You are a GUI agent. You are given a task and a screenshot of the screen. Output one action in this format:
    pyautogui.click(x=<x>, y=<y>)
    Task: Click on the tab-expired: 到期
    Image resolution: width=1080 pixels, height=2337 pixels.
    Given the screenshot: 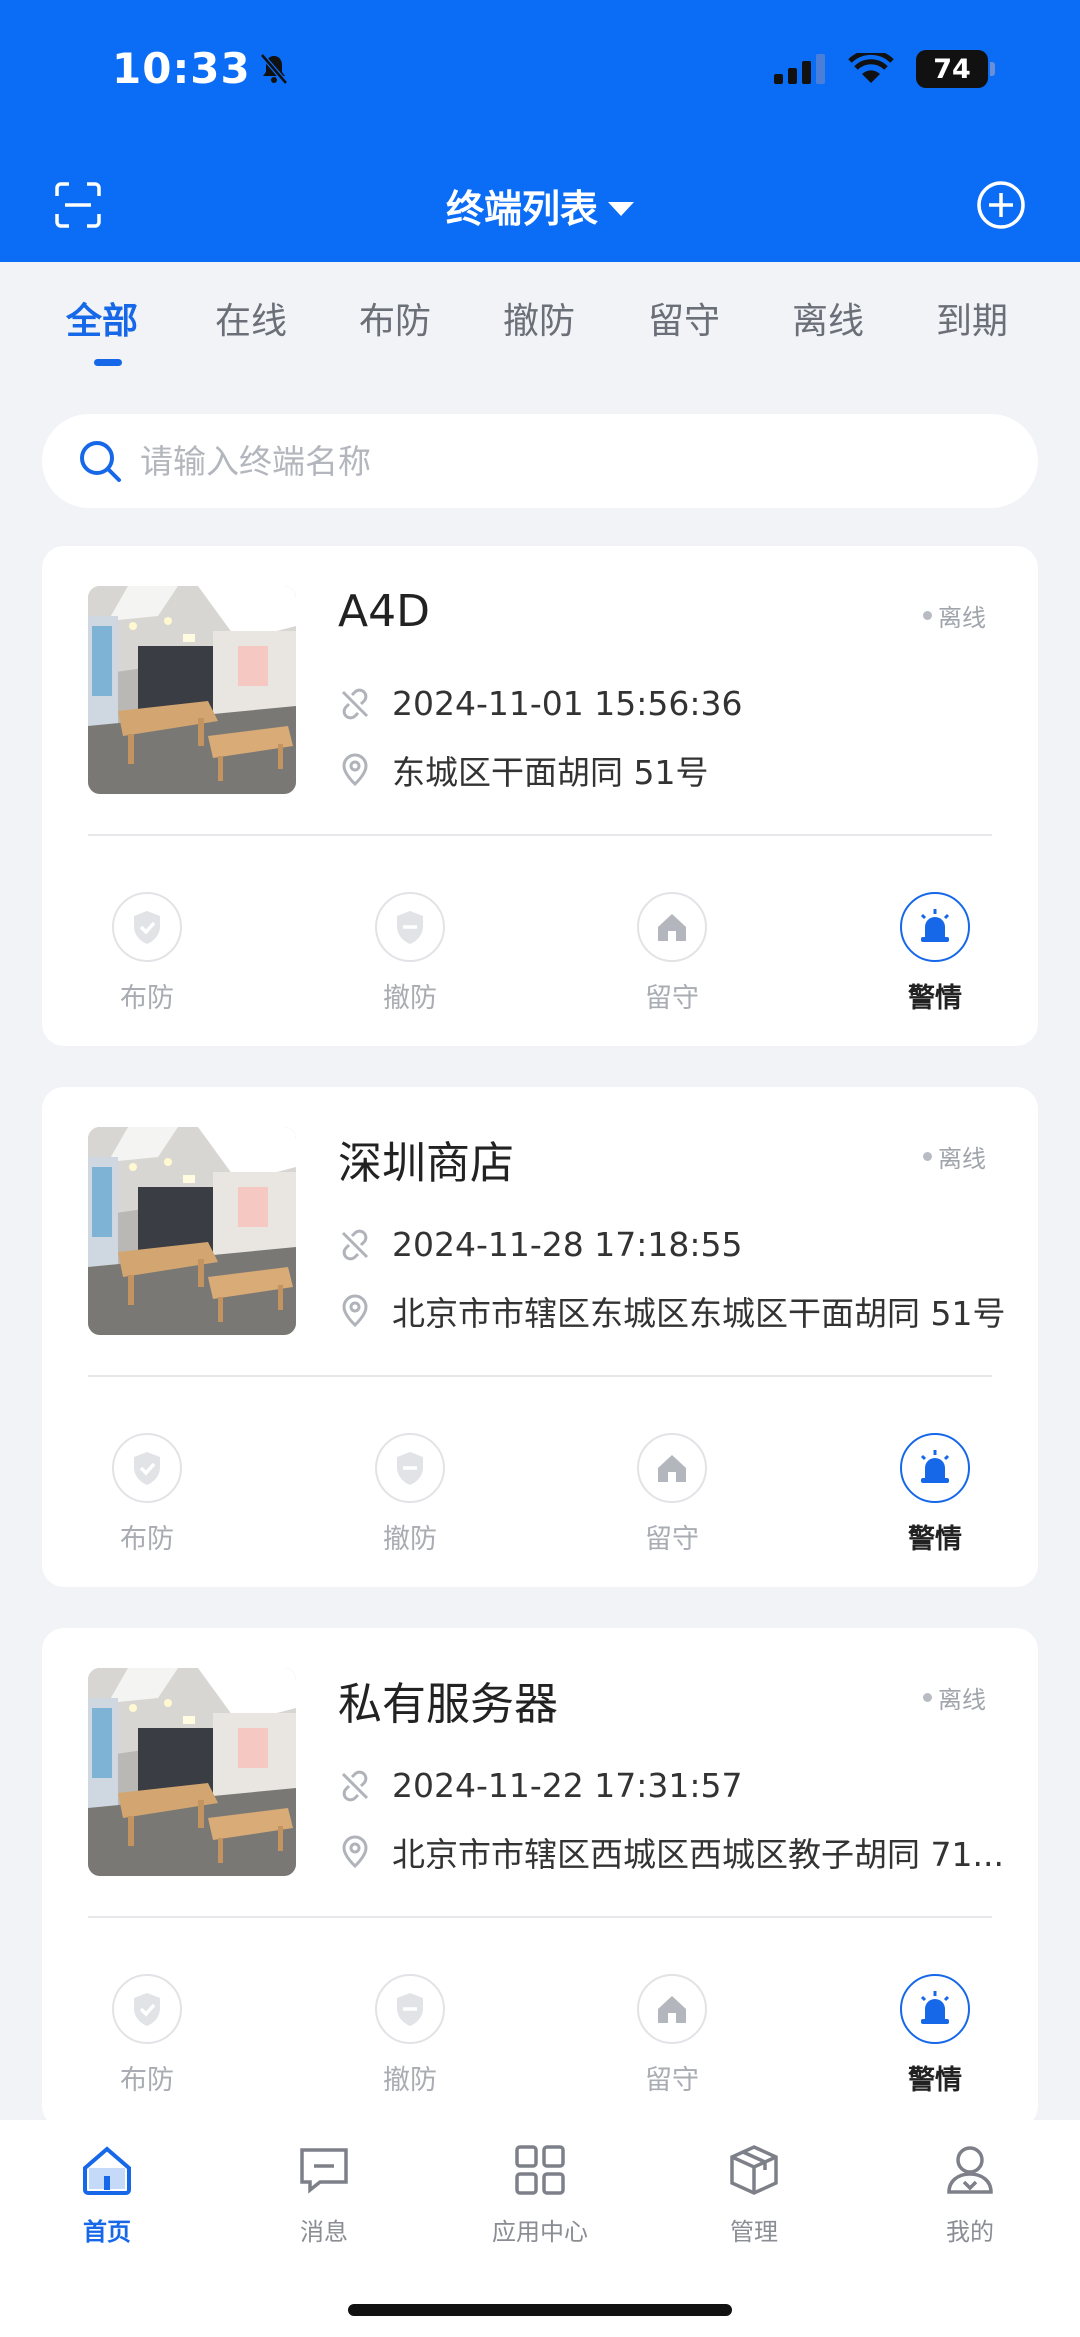 What is the action you would take?
    pyautogui.click(x=972, y=318)
    